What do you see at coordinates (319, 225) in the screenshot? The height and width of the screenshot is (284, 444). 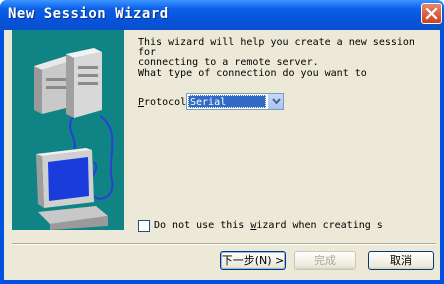 I see `skip-wizard-label-post: izard when creating s` at bounding box center [319, 225].